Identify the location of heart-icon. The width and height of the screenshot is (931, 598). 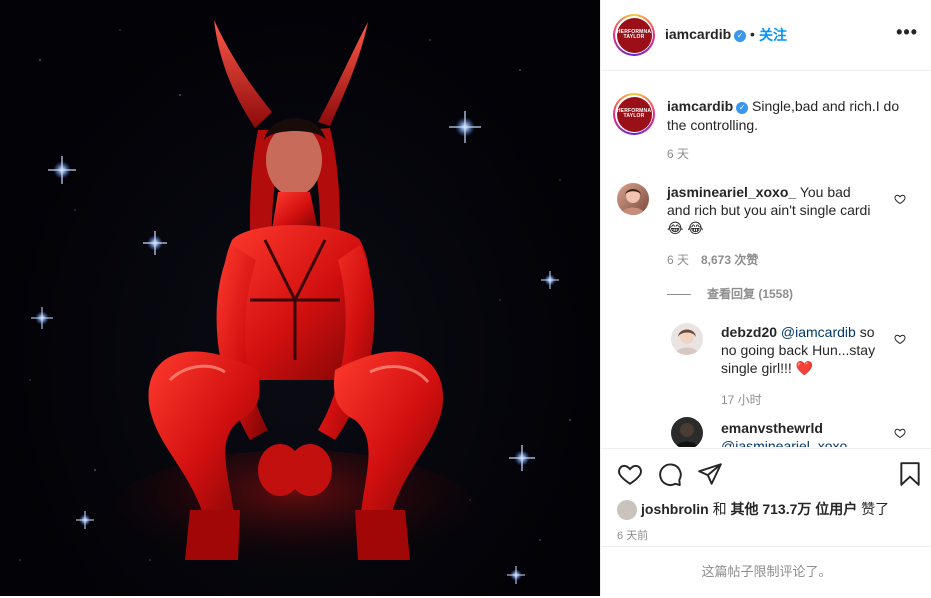
(630, 474).